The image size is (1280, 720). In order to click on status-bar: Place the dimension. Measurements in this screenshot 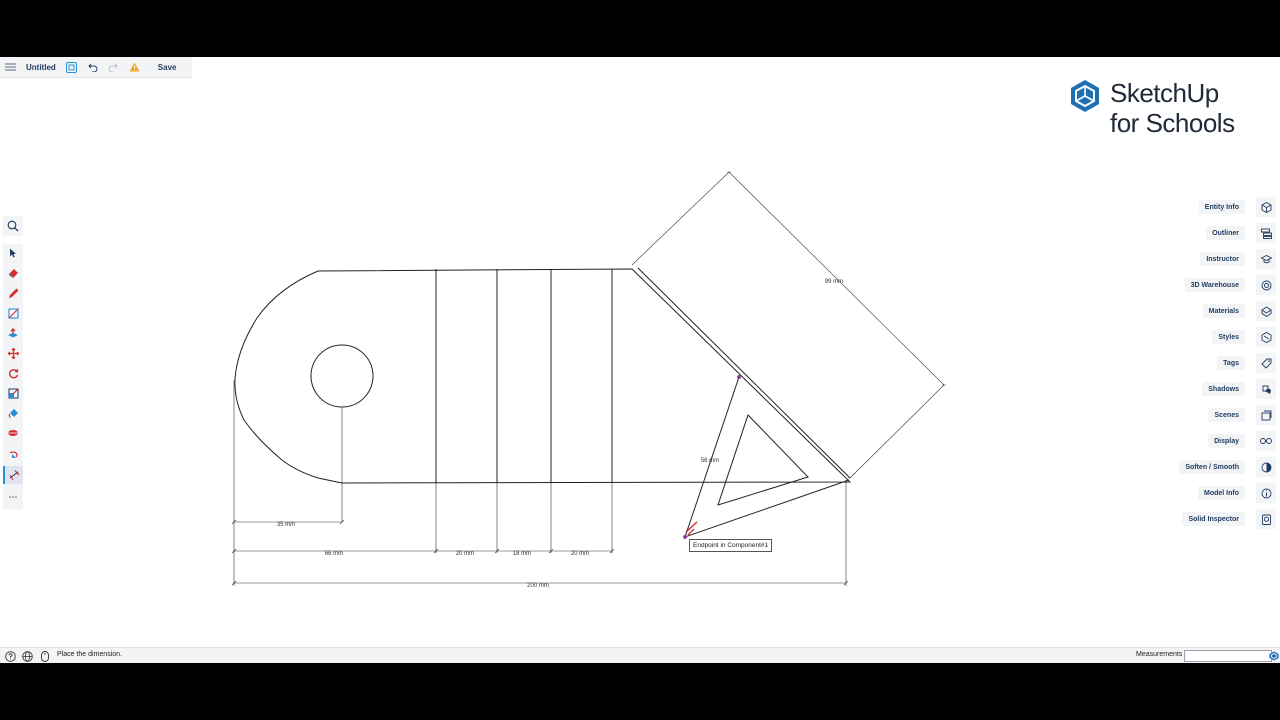, I will do `click(640, 655)`.